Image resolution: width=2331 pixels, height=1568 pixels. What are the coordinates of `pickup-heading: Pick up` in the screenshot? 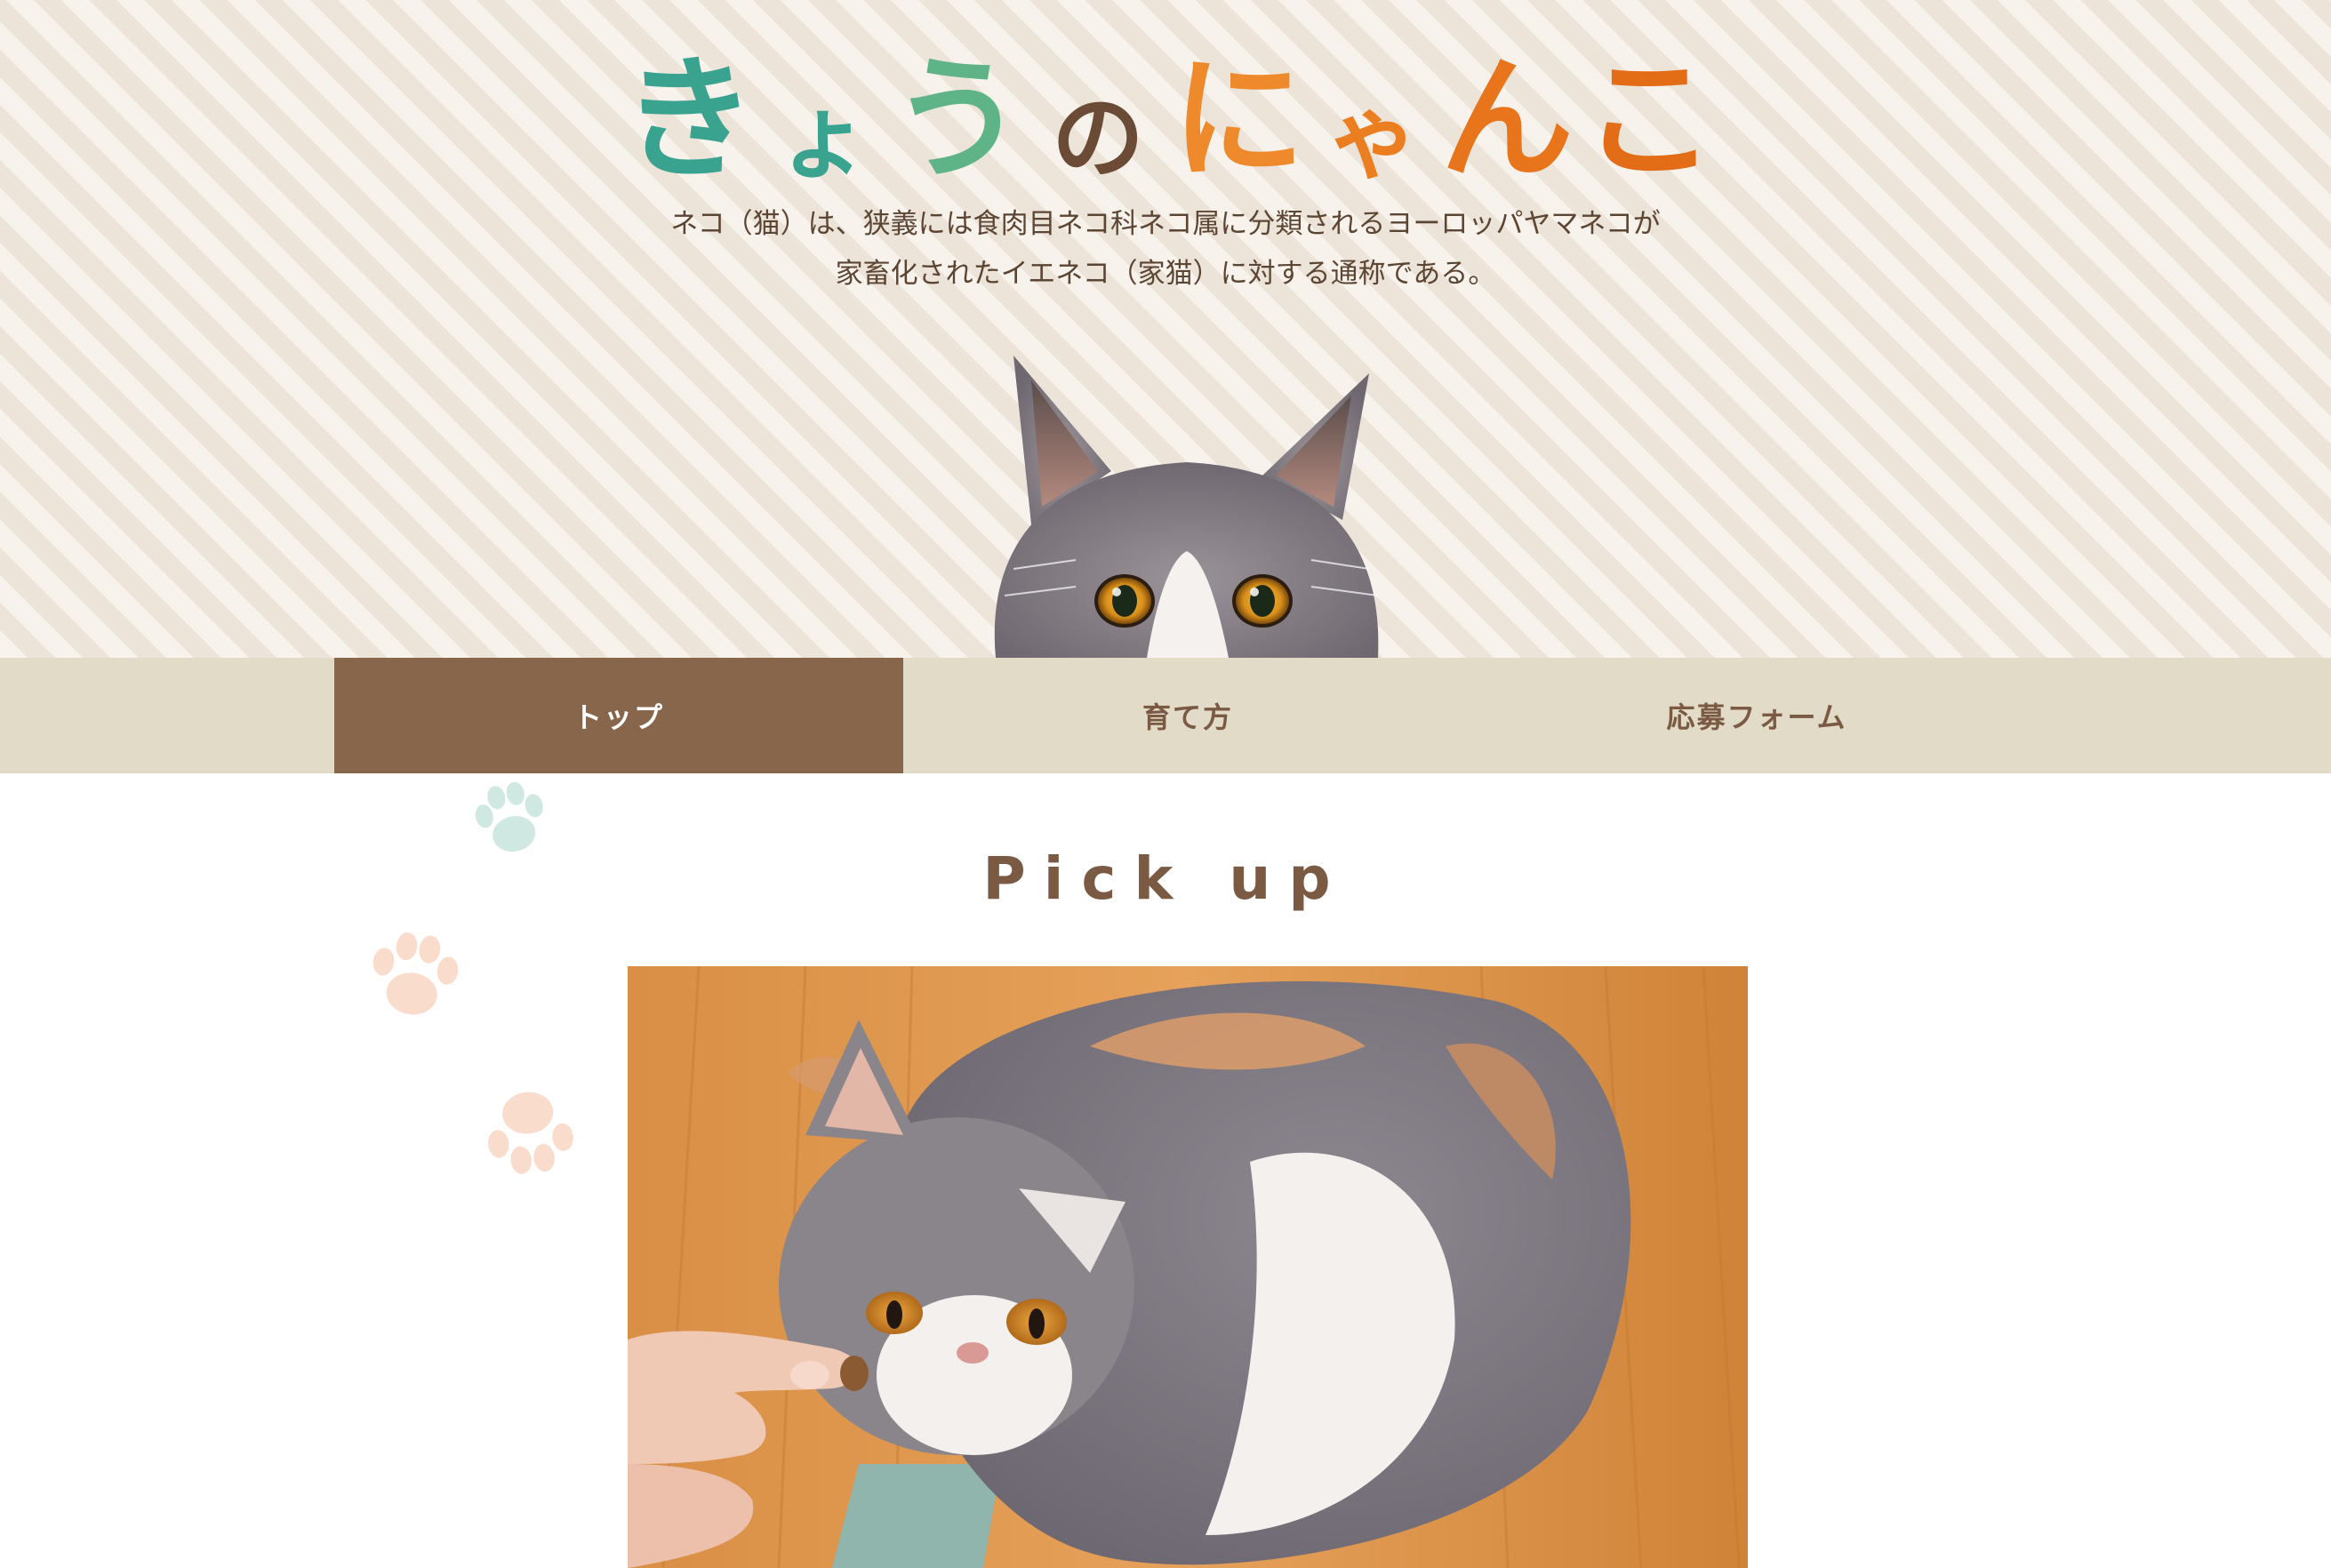 It's located at (1165, 878).